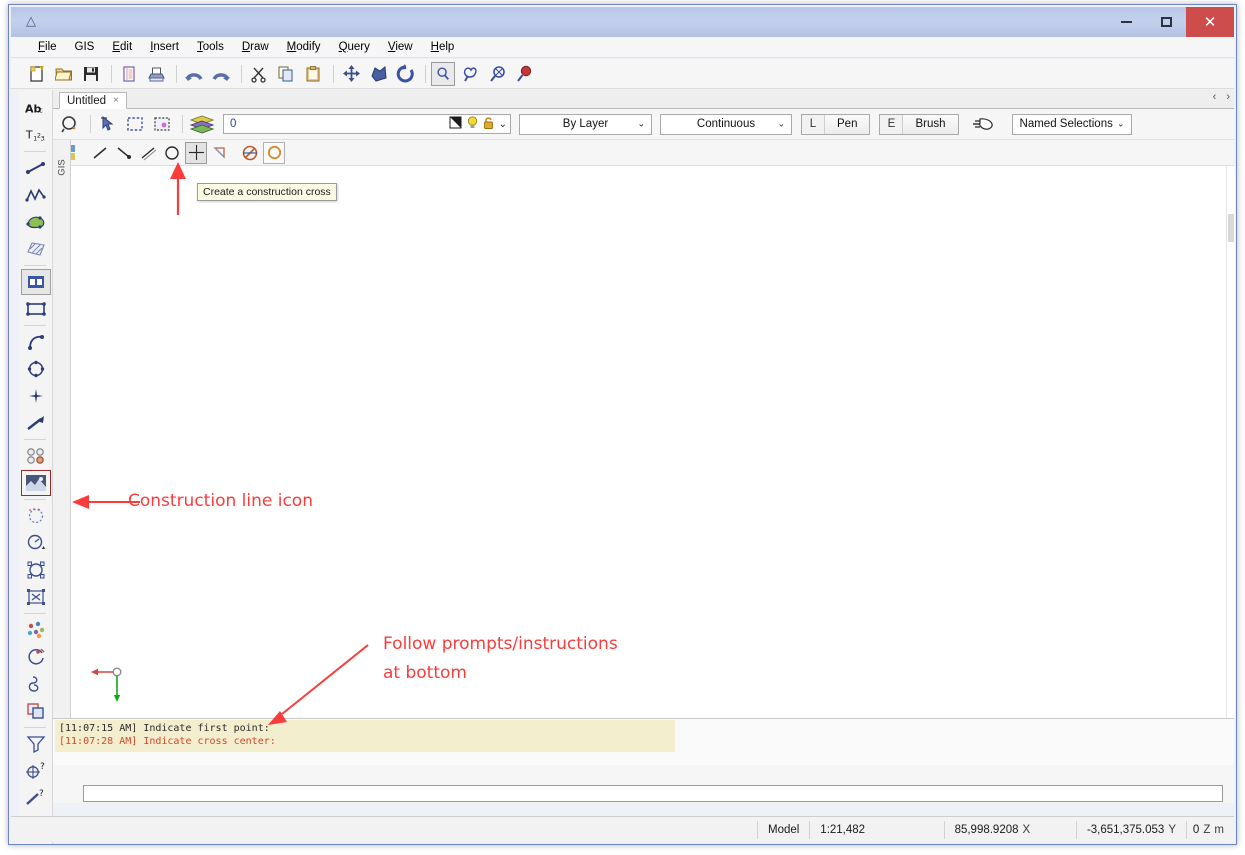 The width and height of the screenshot is (1245, 855). I want to click on polyline-icon, so click(36, 195).